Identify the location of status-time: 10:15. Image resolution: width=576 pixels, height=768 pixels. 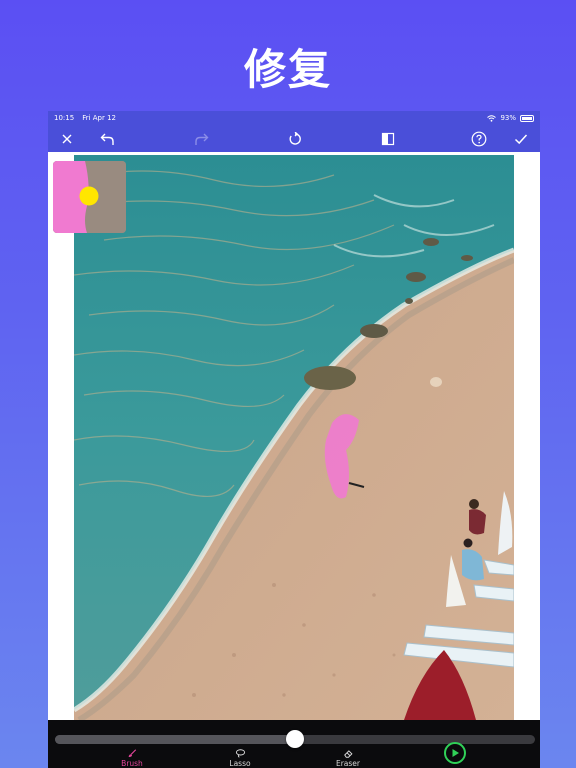
(64, 118).